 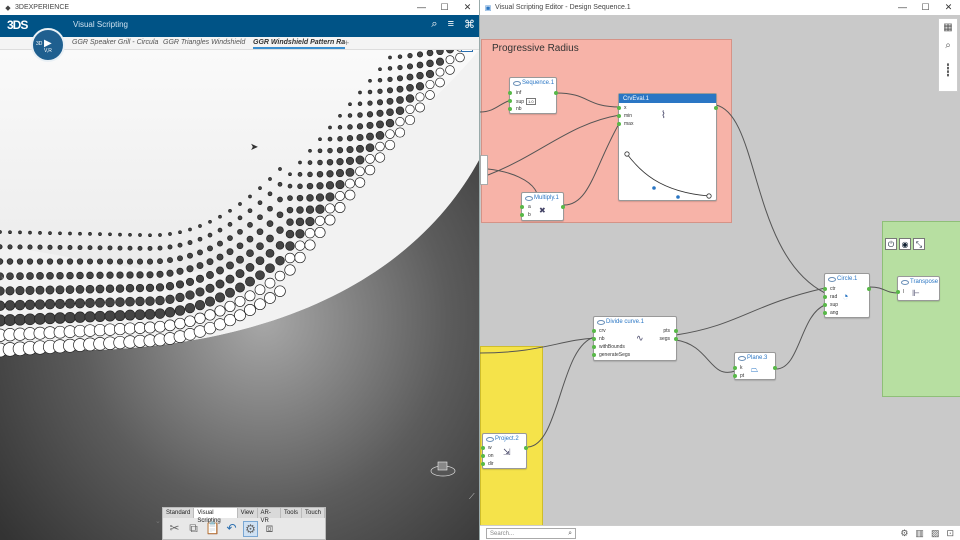 I want to click on editor-minimize-icon: —, so click(x=902, y=7).